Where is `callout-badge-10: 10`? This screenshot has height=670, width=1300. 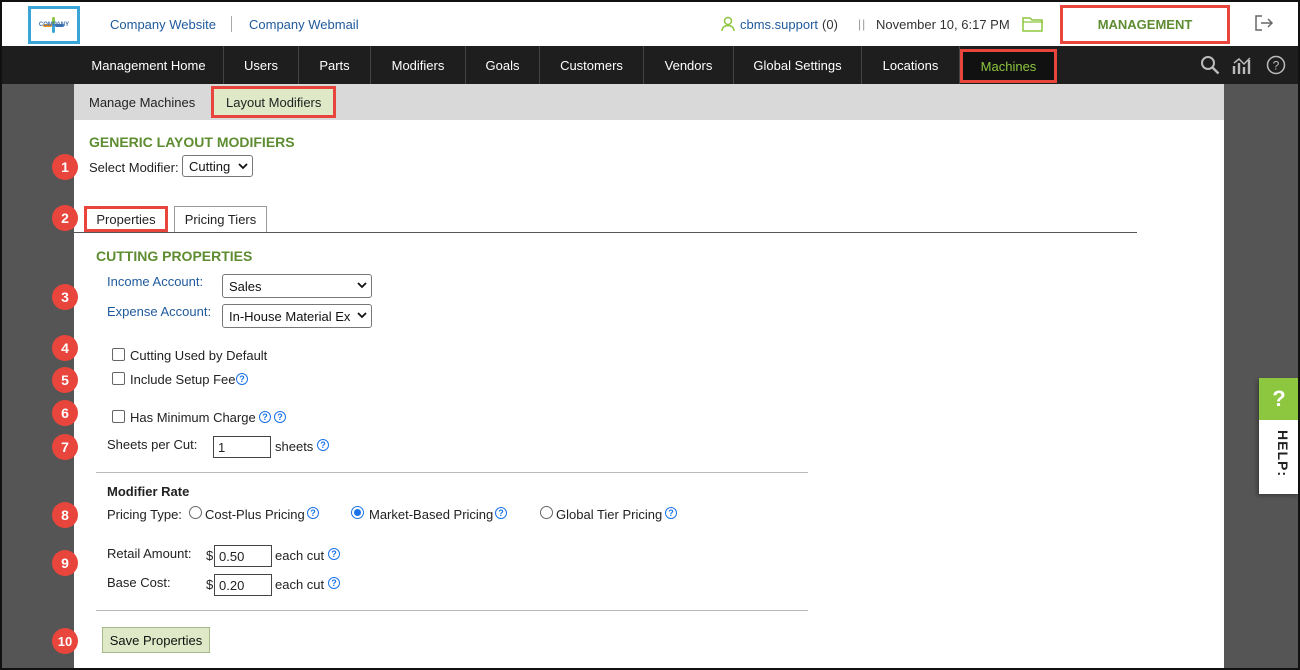
callout-badge-10: 10 is located at coordinates (65, 641).